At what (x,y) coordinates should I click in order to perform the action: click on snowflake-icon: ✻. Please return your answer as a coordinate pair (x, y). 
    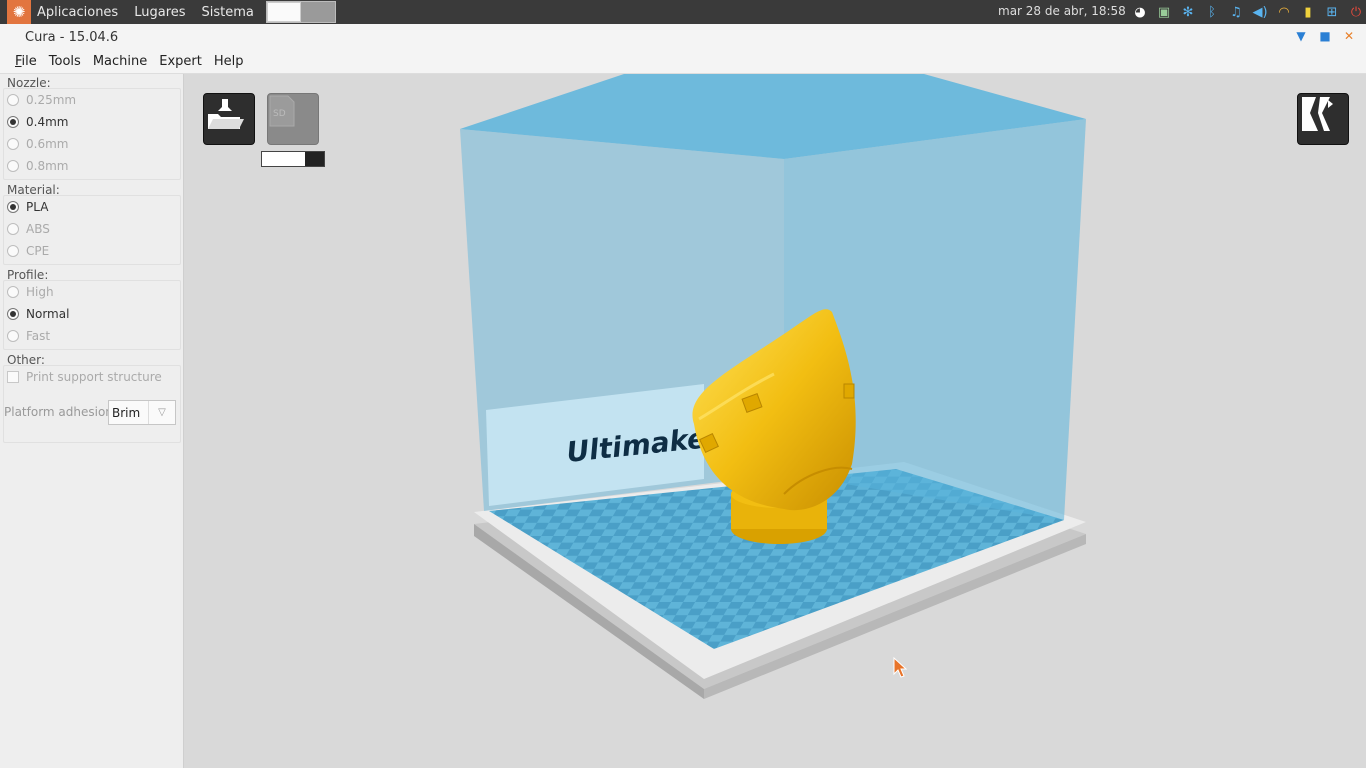
    Looking at the image, I should click on (1188, 12).